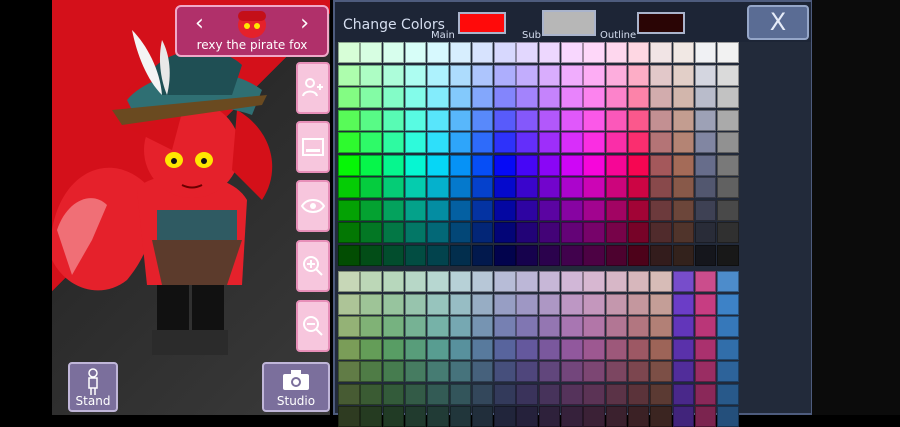  What do you see at coordinates (93, 387) in the screenshot?
I see `stand-button: Stand` at bounding box center [93, 387].